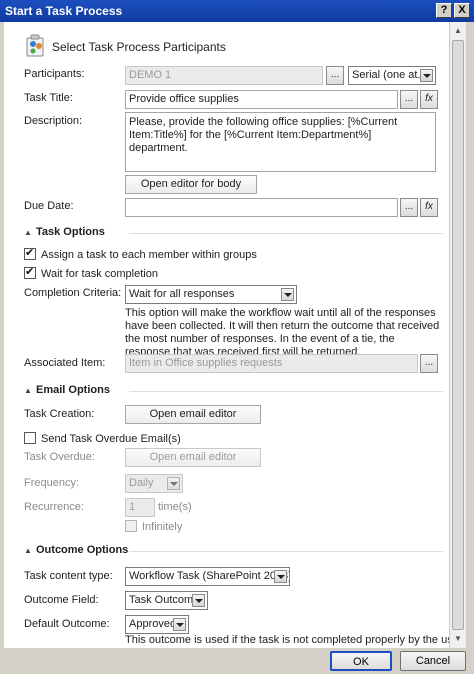 This screenshot has width=474, height=674. What do you see at coordinates (458, 31) in the screenshot?
I see `scroll-up-icon: ▲` at bounding box center [458, 31].